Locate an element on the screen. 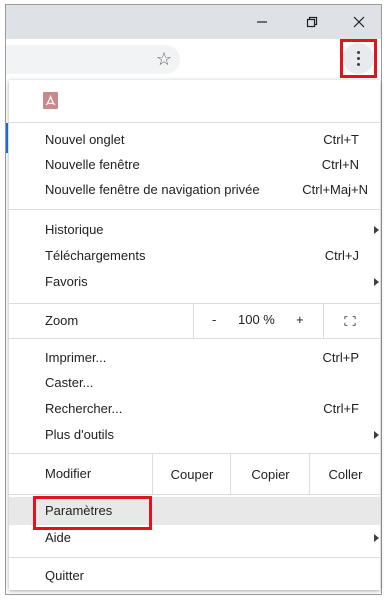 This screenshot has height=600, width=386. copy-label: Copier is located at coordinates (270, 474).